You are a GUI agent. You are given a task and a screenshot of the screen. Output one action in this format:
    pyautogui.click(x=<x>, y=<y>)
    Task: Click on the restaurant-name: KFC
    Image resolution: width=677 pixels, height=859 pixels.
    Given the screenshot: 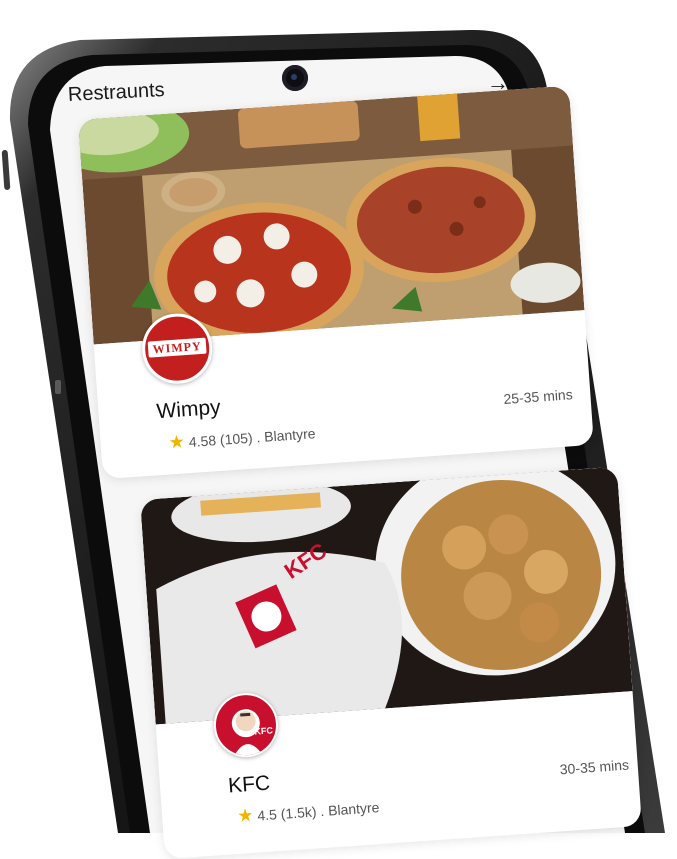 What is the action you would take?
    pyautogui.click(x=249, y=784)
    